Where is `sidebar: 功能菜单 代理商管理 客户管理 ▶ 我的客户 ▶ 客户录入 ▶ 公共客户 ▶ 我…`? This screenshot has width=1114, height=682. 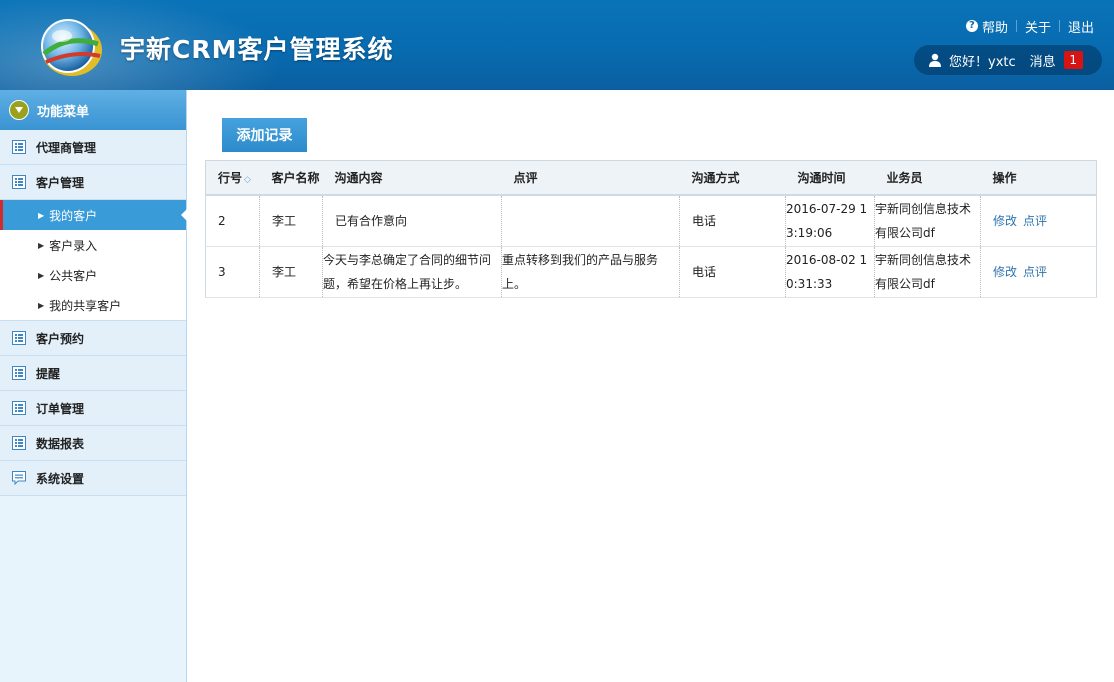 sidebar: 功能菜单 代理商管理 客户管理 ▶ 我的客户 ▶ 客户录入 ▶ 公共客户 ▶ 我… is located at coordinates (93, 386).